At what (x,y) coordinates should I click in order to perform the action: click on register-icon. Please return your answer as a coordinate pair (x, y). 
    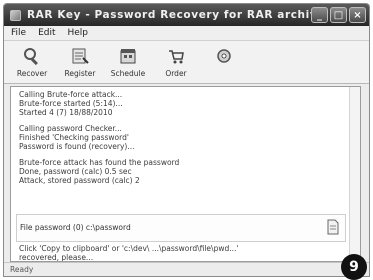
    Looking at the image, I should click on (80, 56).